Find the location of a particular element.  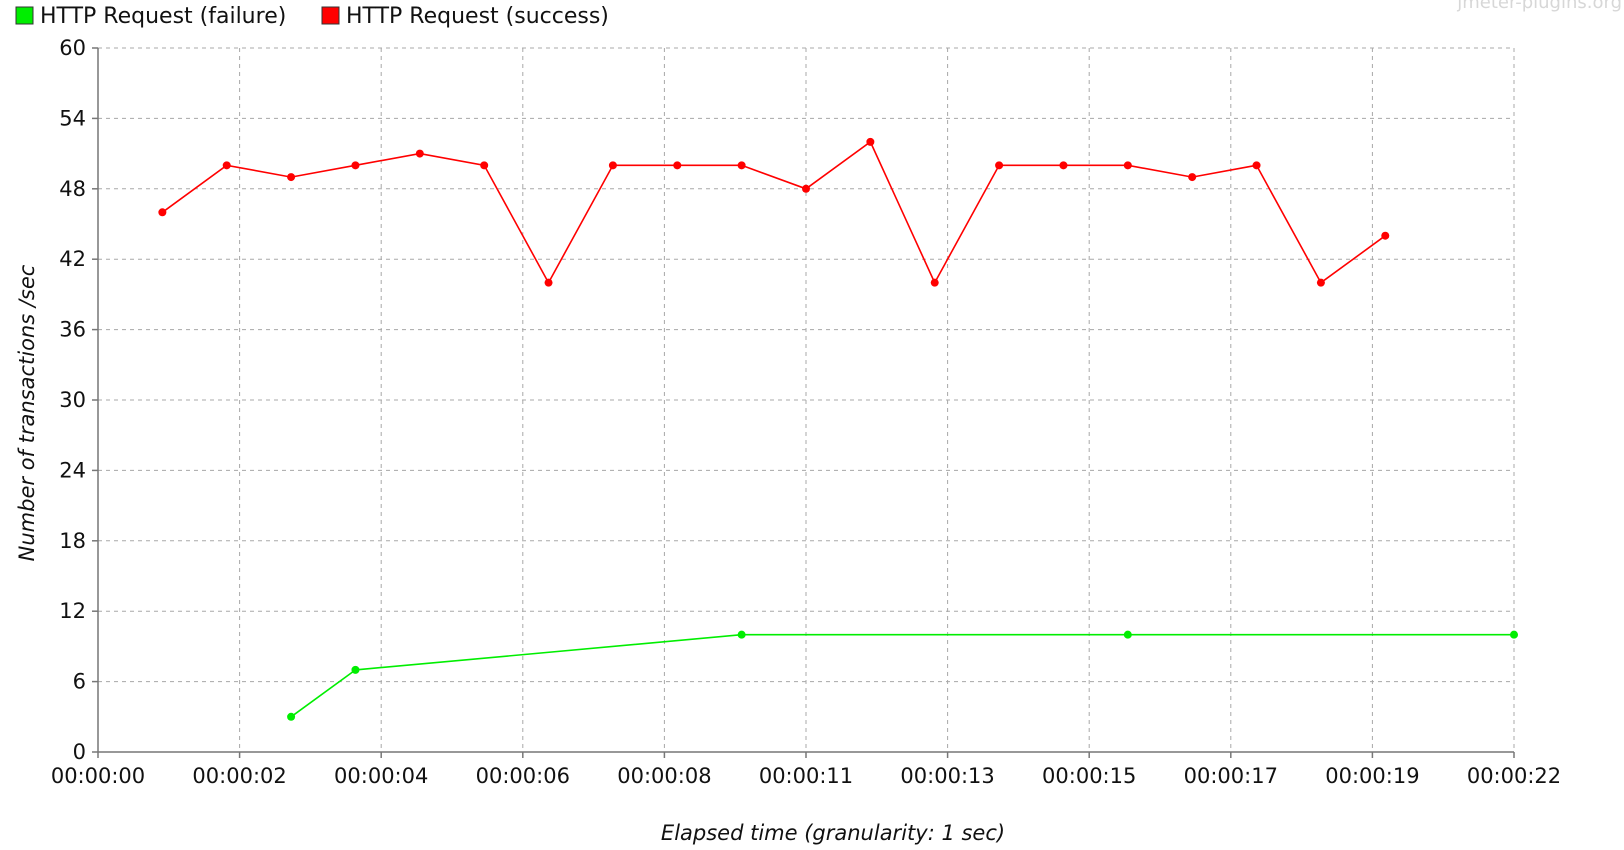

y-tick-label: 48 is located at coordinates (72, 189).